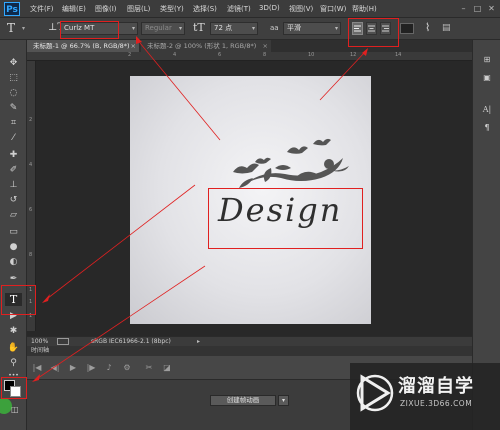 This screenshot has width=500, height=430. Describe the element at coordinates (285, 218) in the screenshot. I see `highlight-text-layer` at that location.